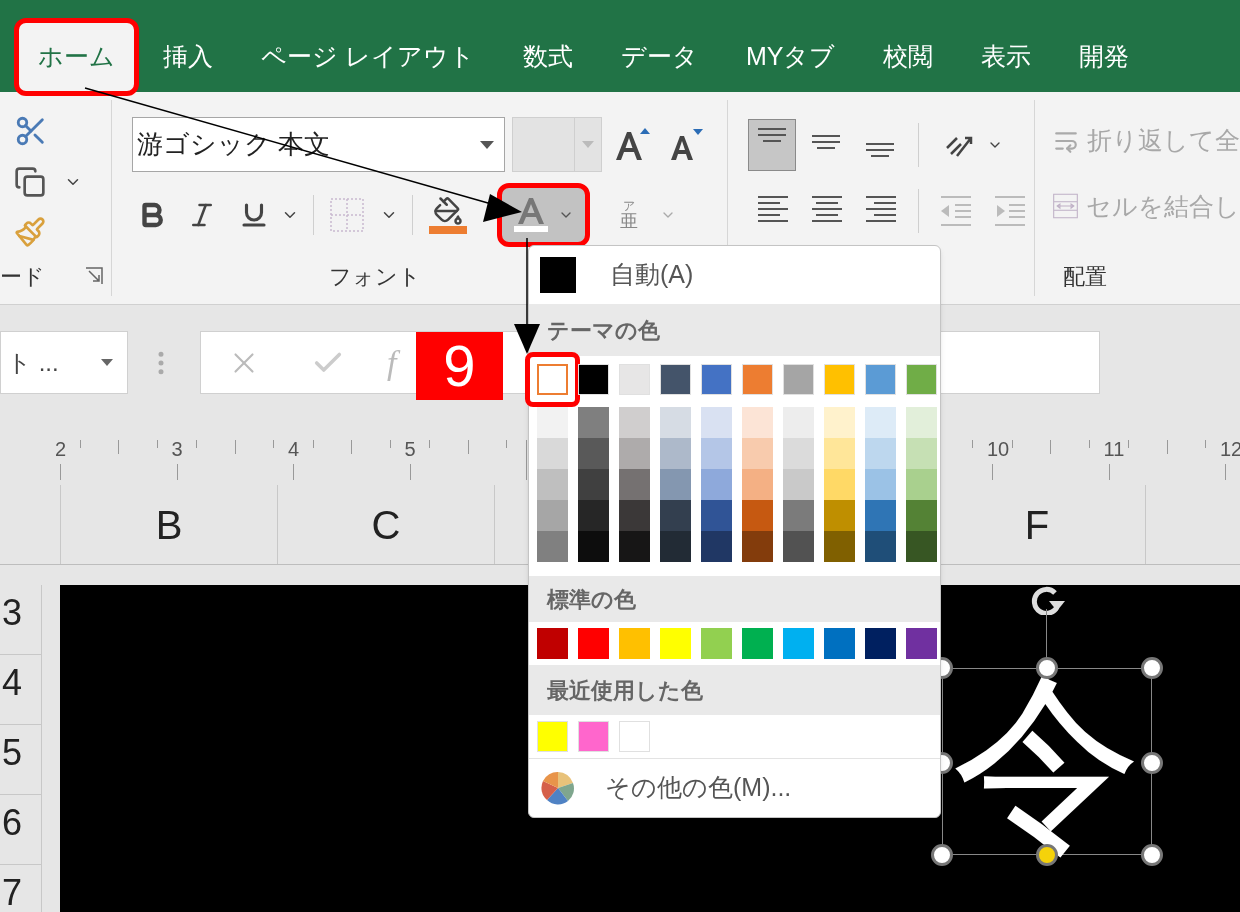  Describe the element at coordinates (1010, 211) in the screenshot. I see `increase-indent-icon` at that location.